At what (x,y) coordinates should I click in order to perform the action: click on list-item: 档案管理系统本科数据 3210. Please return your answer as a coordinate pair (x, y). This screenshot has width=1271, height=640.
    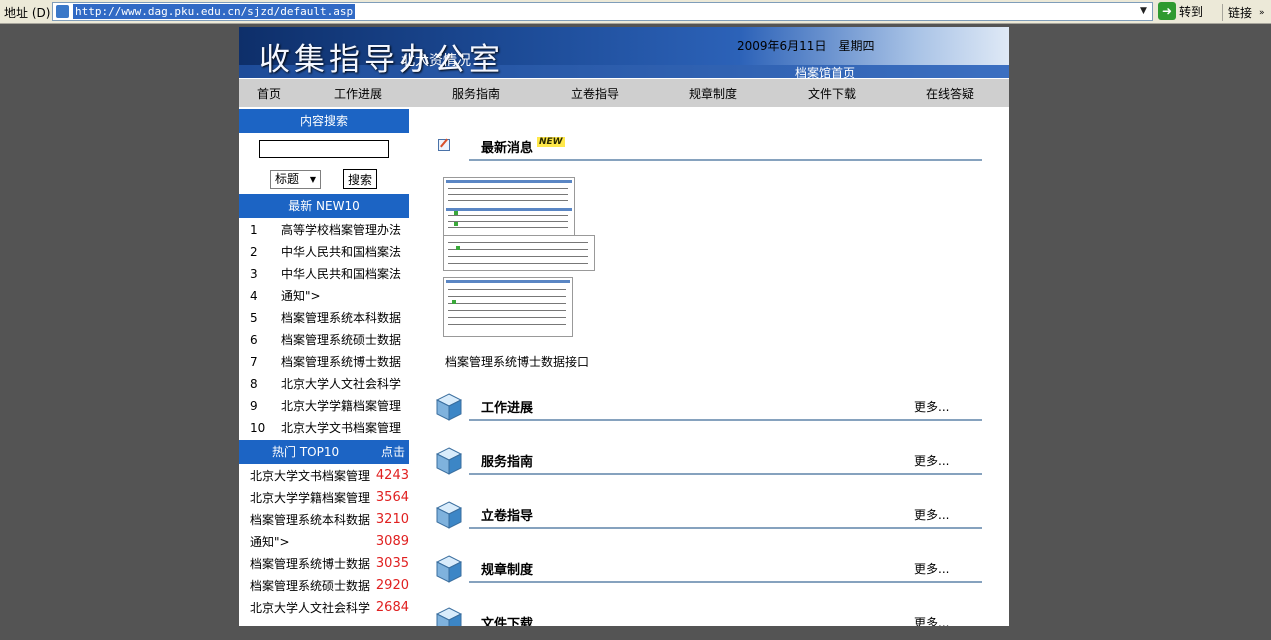
    Looking at the image, I should click on (324, 519).